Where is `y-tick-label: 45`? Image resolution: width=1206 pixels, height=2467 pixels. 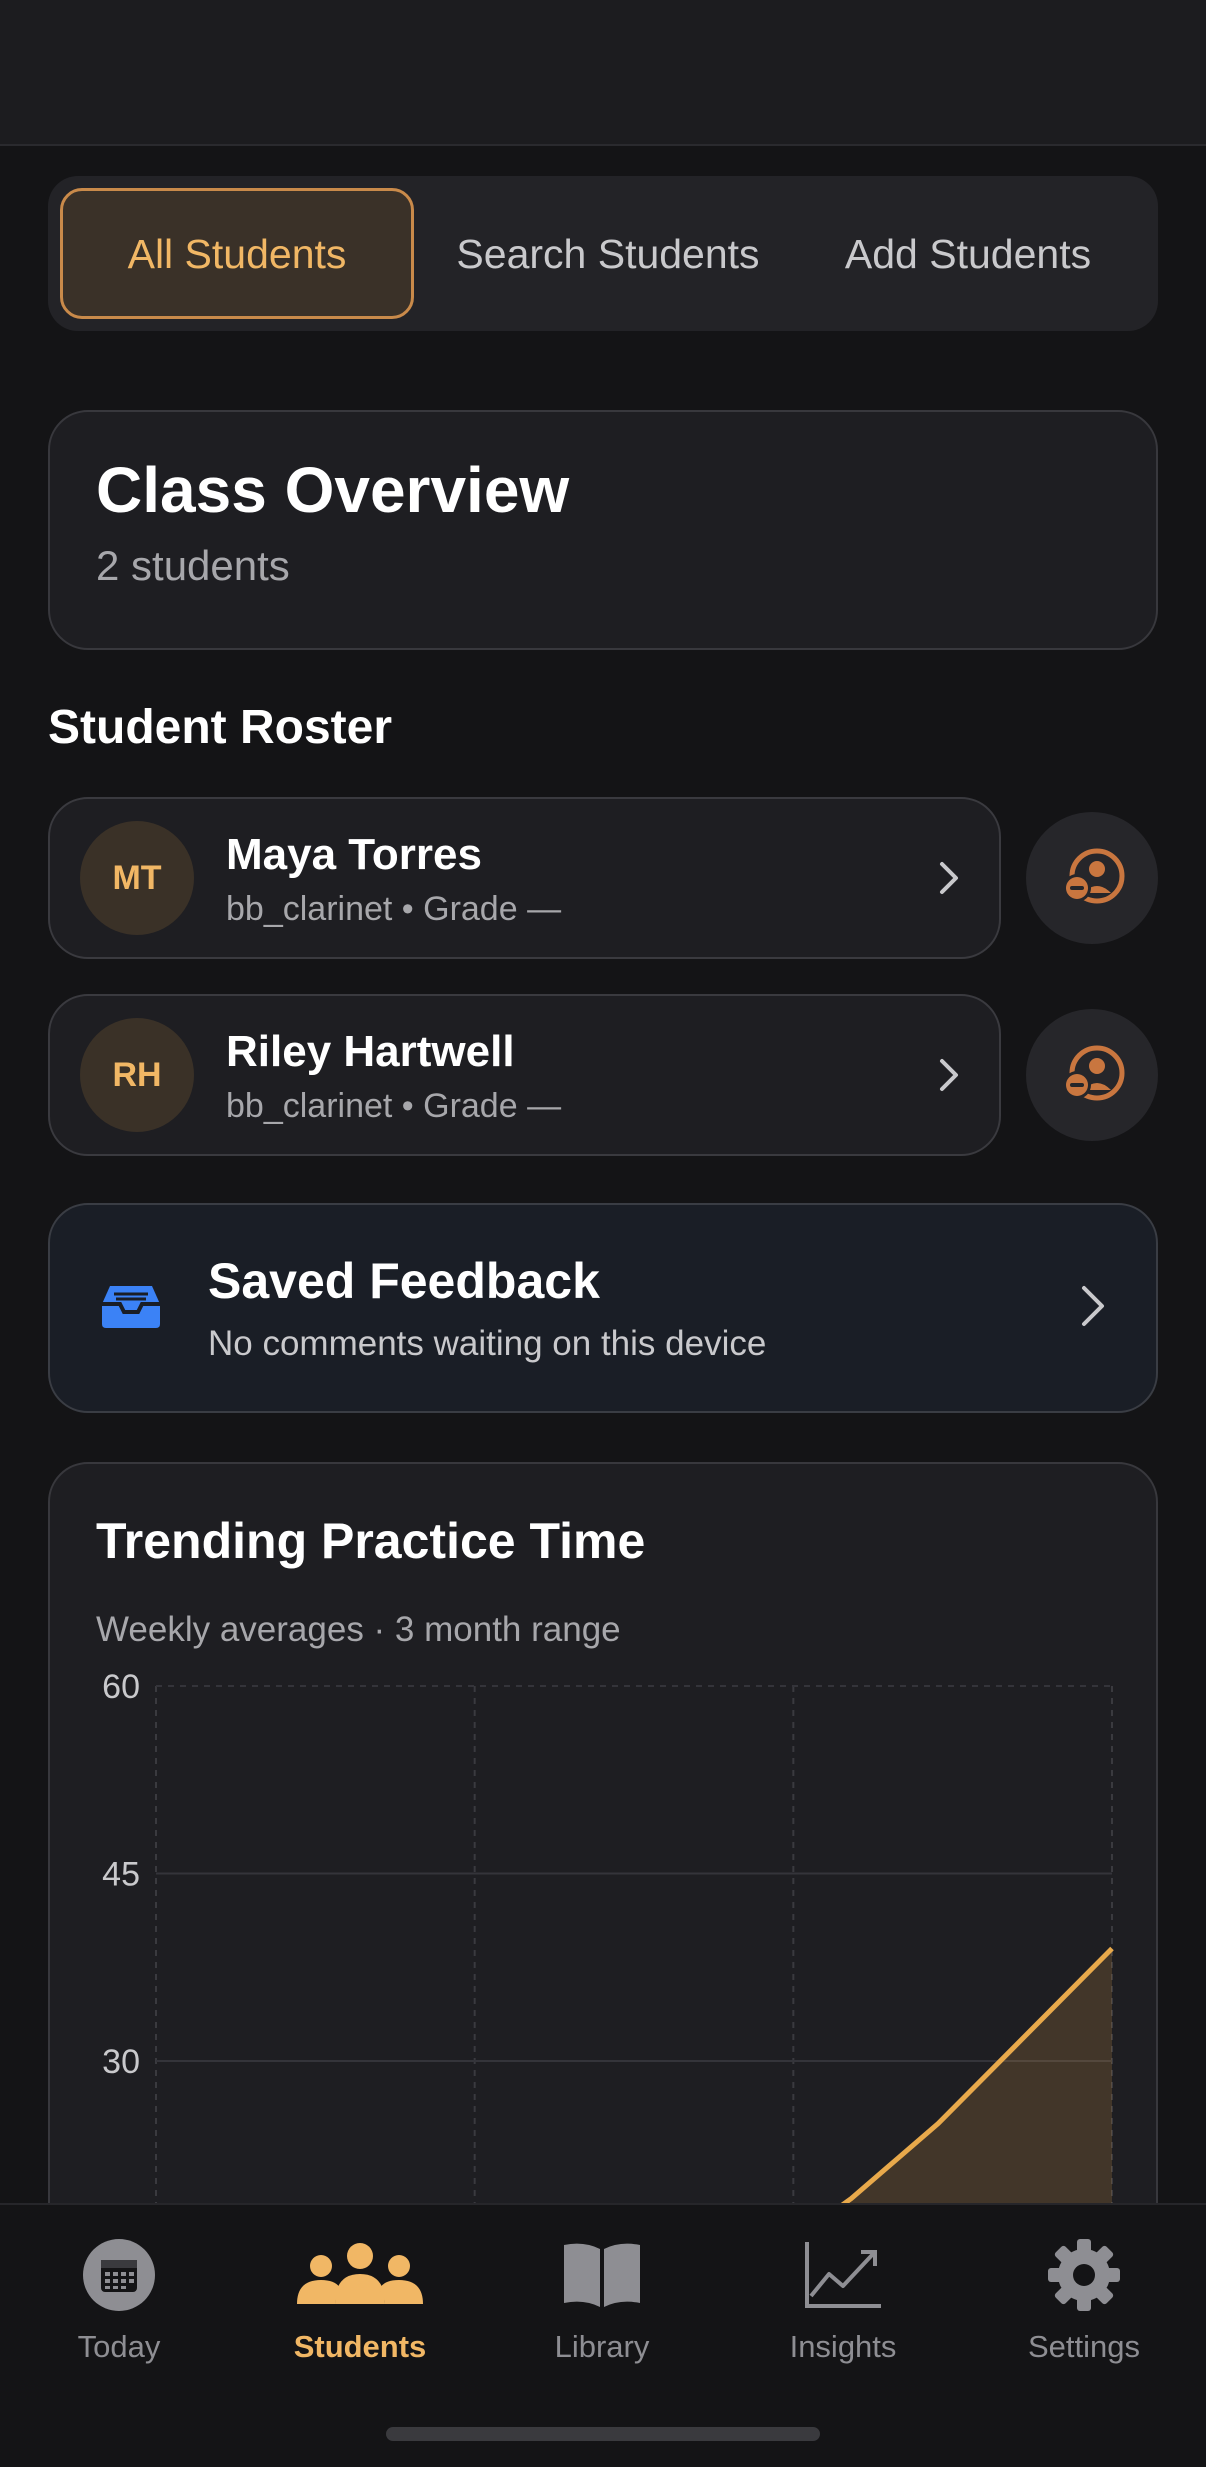
y-tick-label: 45 is located at coordinates (121, 1875).